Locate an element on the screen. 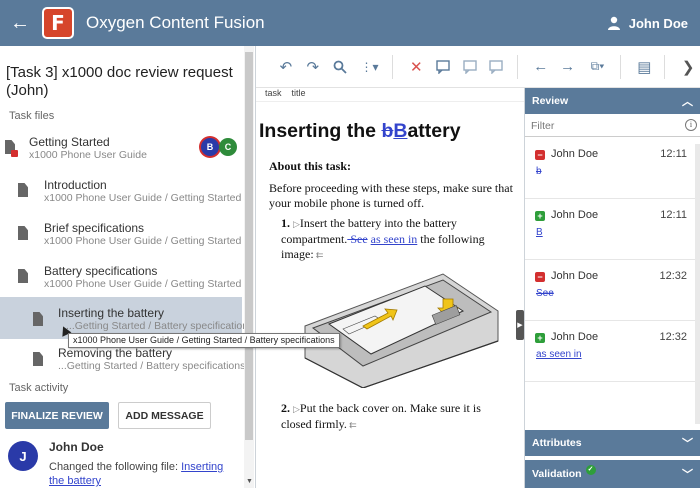 The height and width of the screenshot is (488, 700). collapse-side-panel-button: ▶ is located at coordinates (520, 325).